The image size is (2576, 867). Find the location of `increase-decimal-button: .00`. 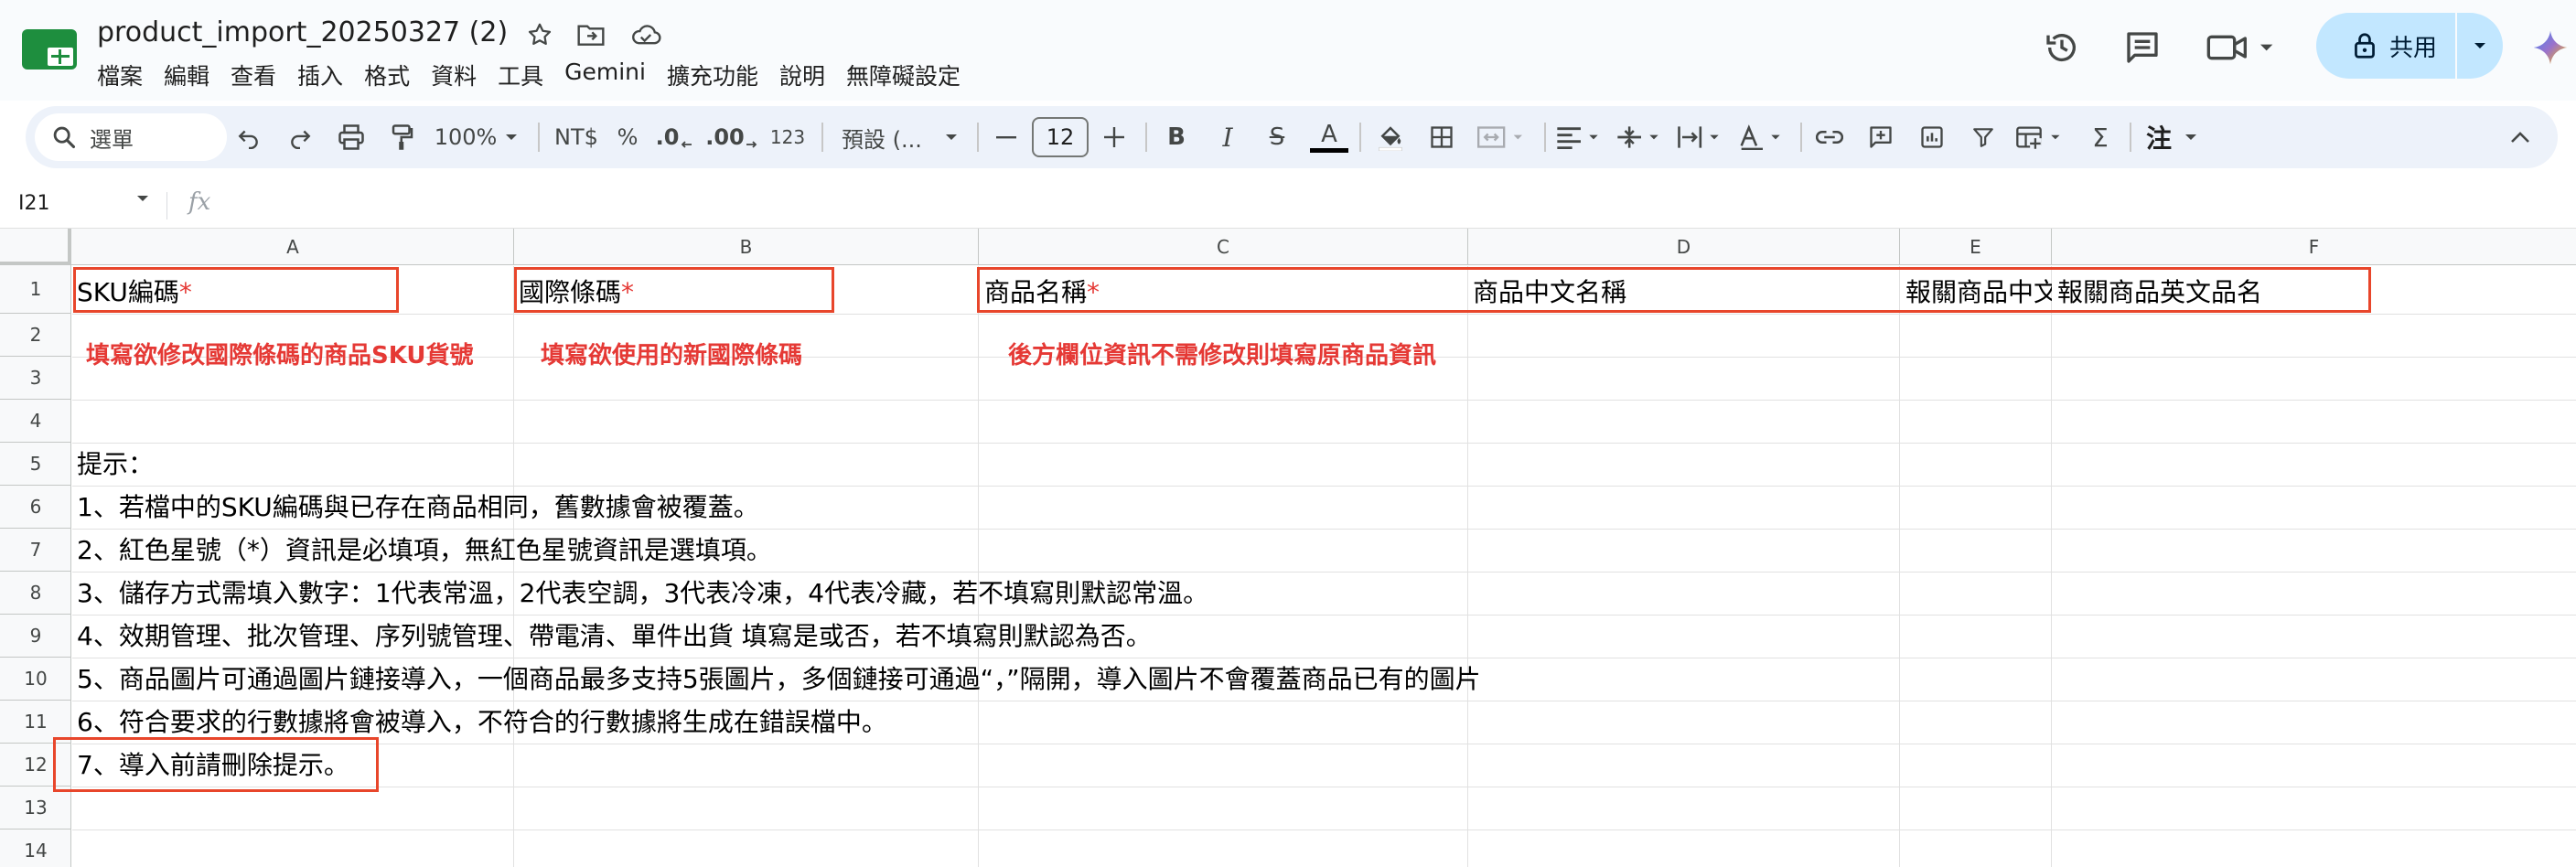

increase-decimal-button: .00 is located at coordinates (731, 137).